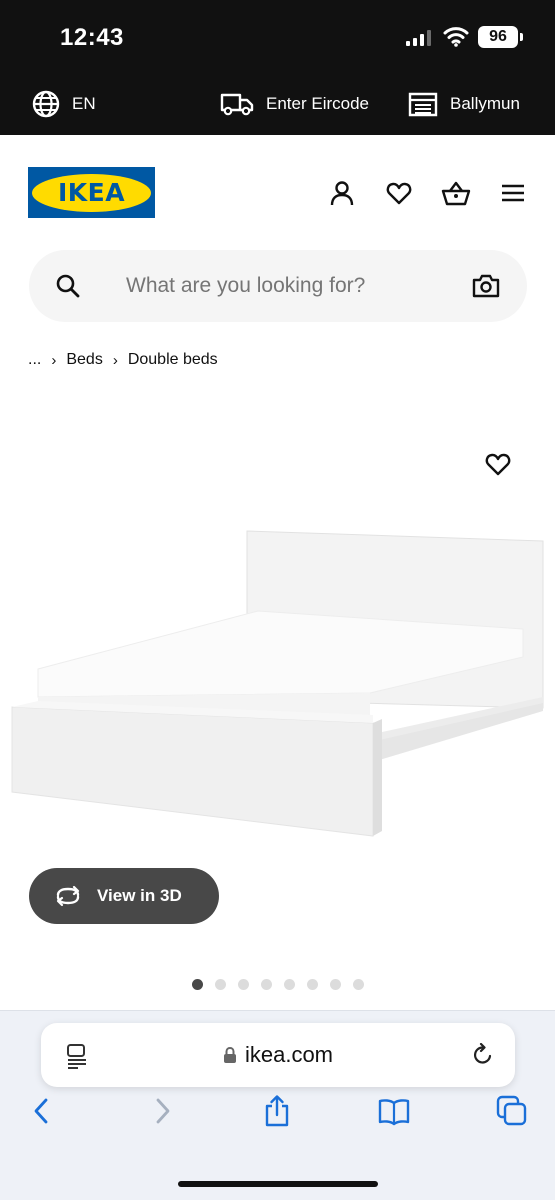 The height and width of the screenshot is (1200, 555). Describe the element at coordinates (92, 37) in the screenshot. I see `status-time: 12:43` at that location.